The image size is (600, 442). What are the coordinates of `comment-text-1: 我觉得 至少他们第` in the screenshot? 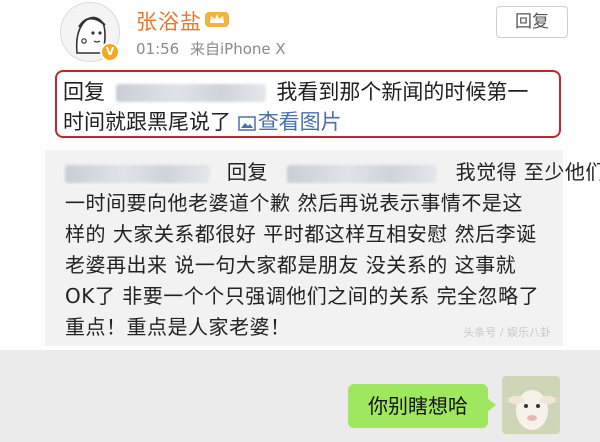 It's located at (527, 172).